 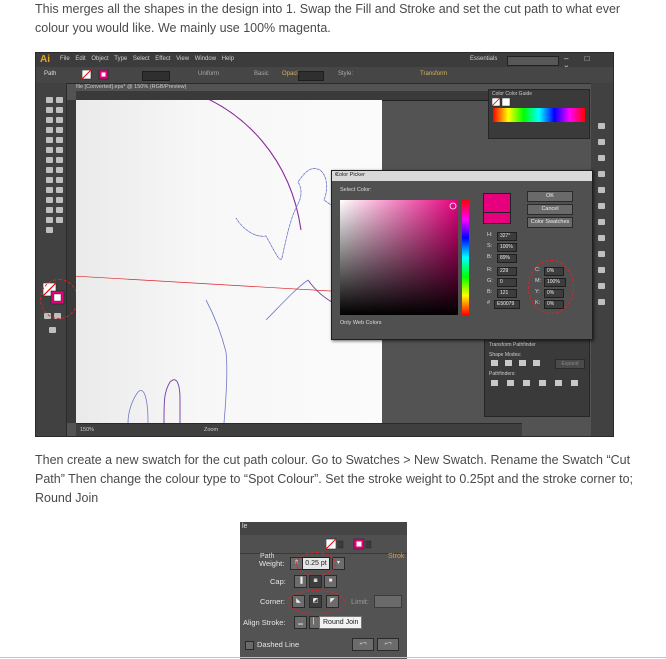 I want to click on pen-tool-icon, so click(x=49, y=120).